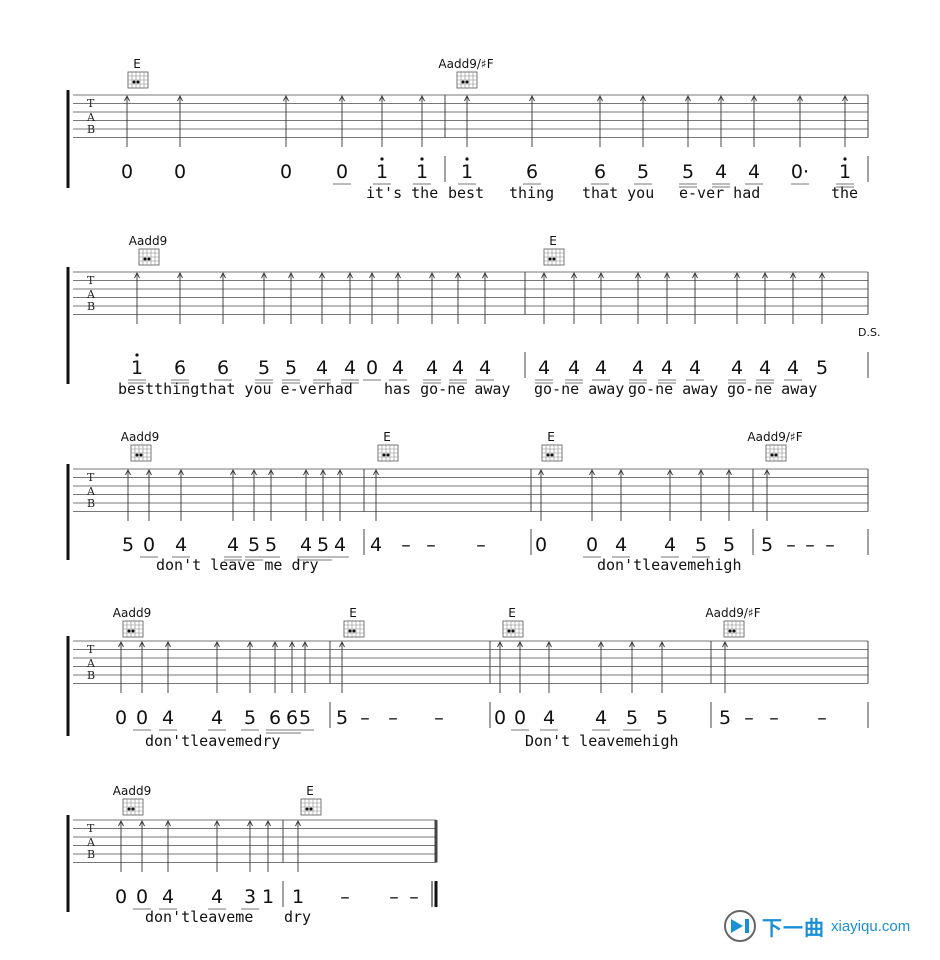 The image size is (940, 960). I want to click on lyric-text: that you, so click(618, 193).